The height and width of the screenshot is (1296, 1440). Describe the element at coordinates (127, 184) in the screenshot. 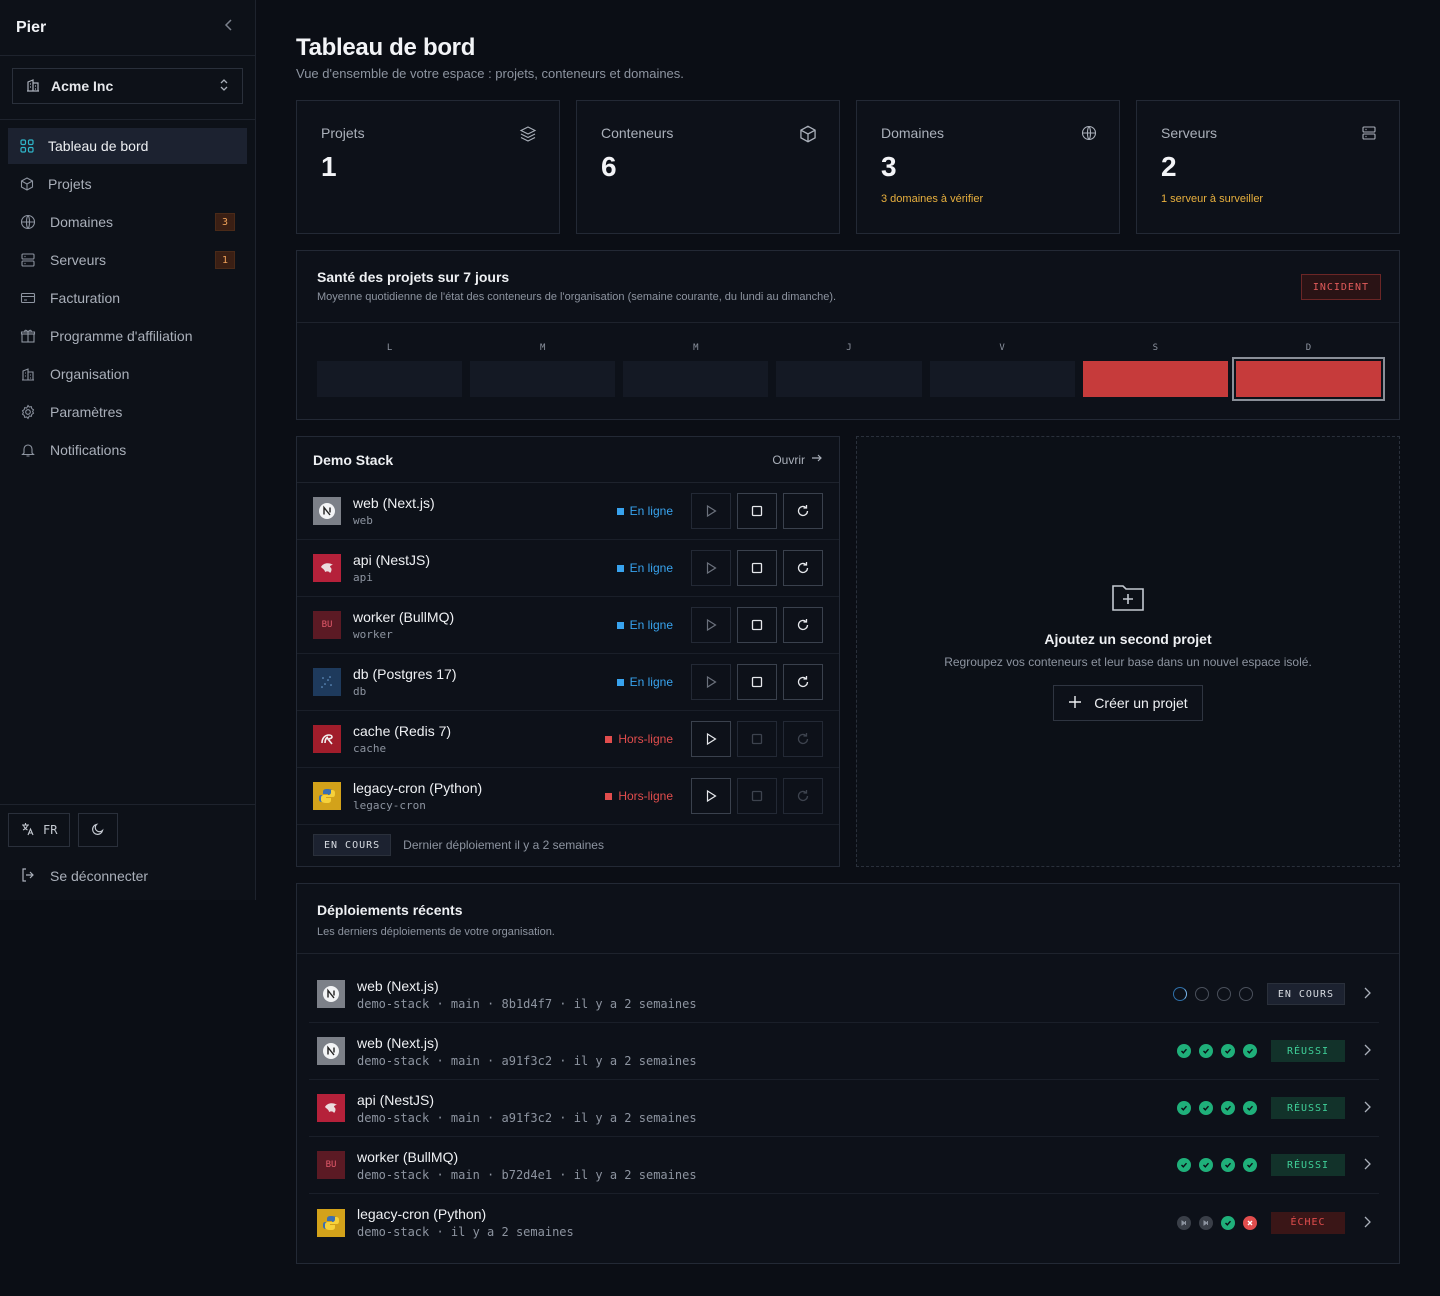

I see `sidebar-item-box: Projets` at that location.